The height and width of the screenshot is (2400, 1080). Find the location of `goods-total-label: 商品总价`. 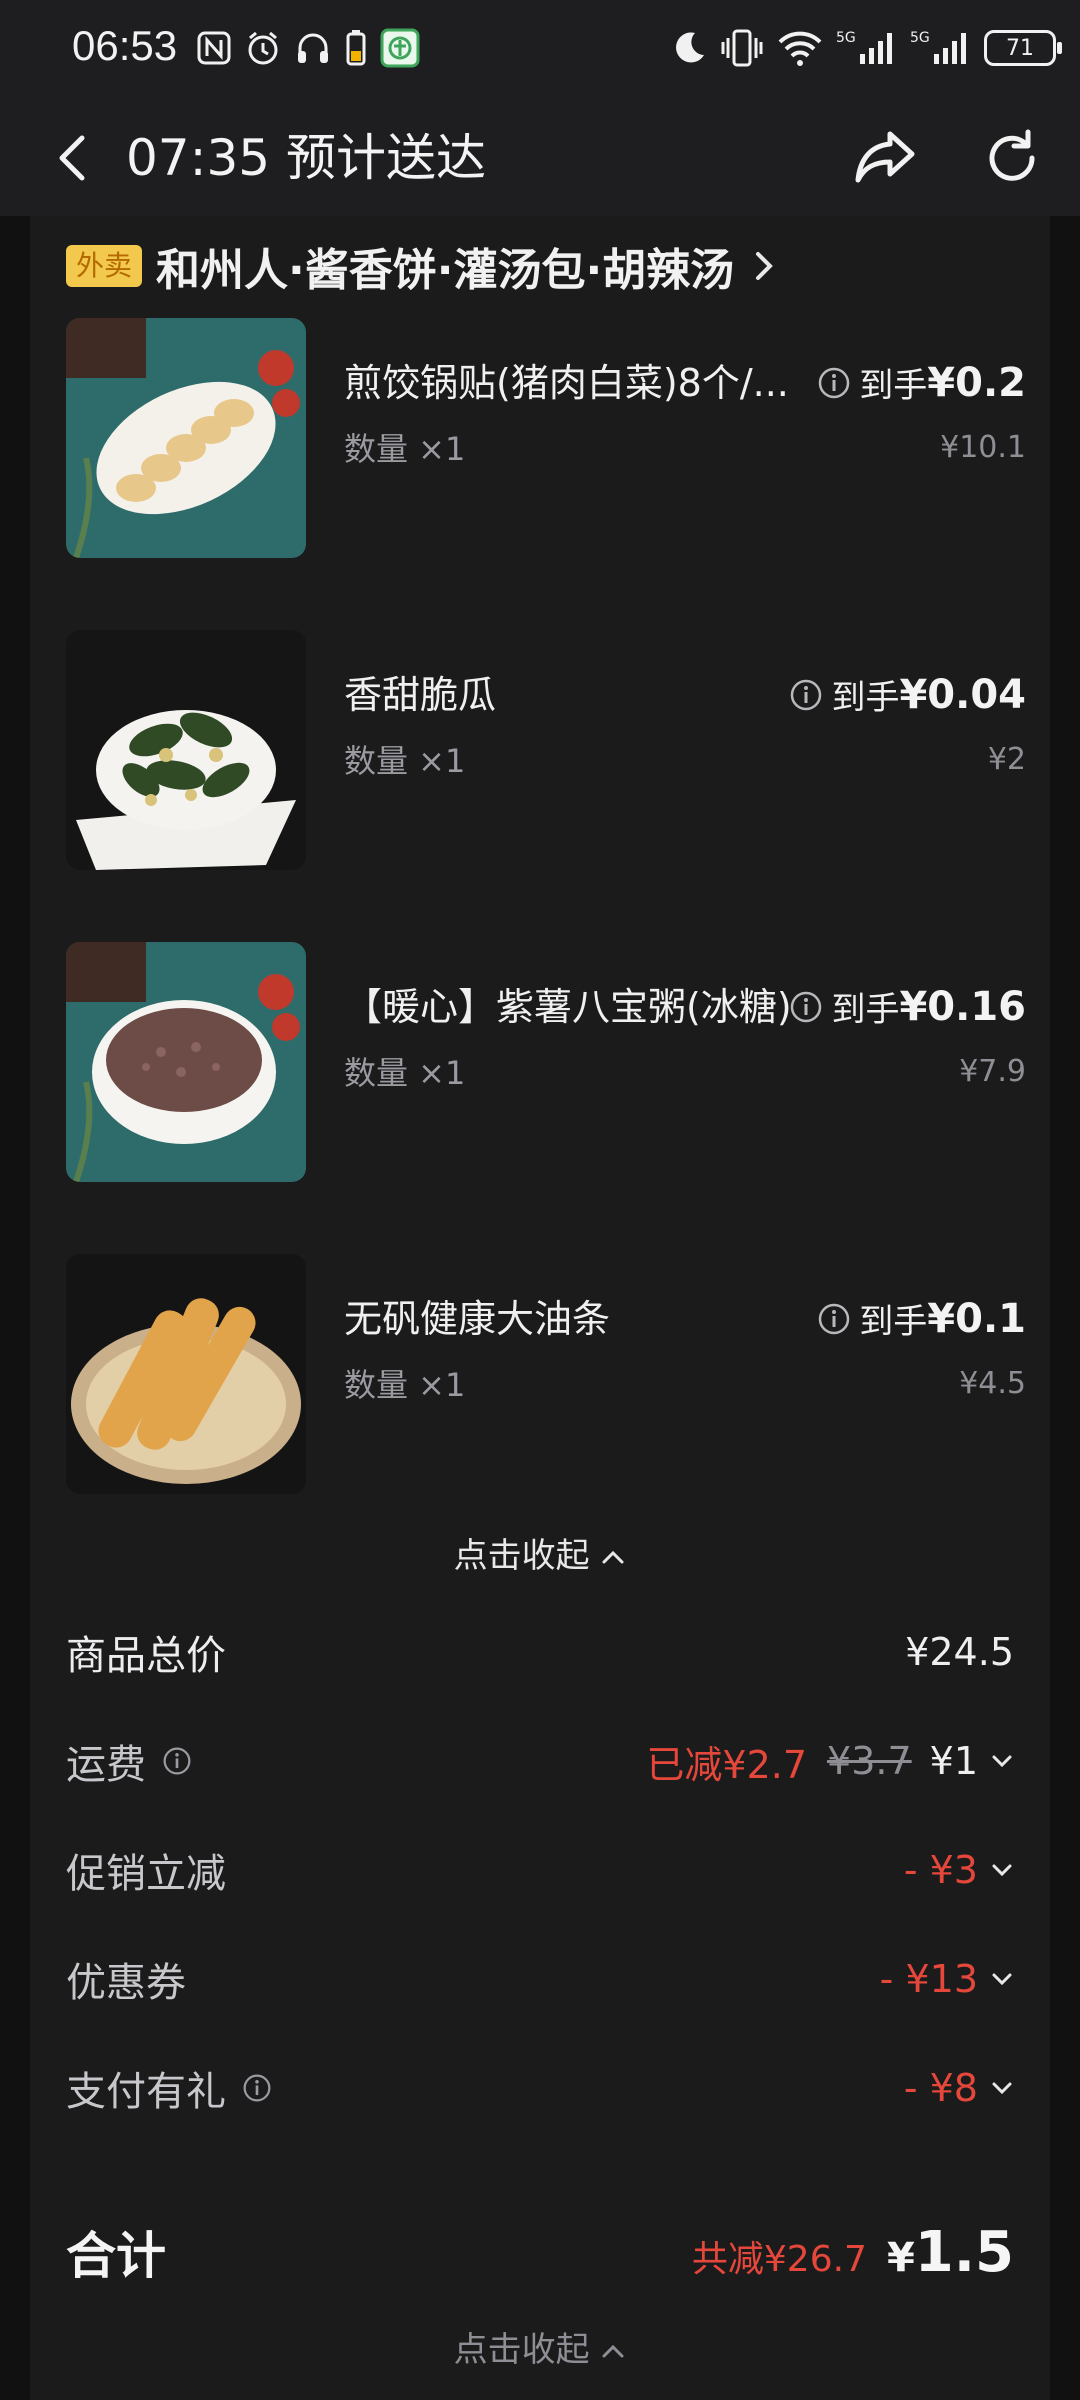

goods-total-label: 商品总价 is located at coordinates (146, 1656).